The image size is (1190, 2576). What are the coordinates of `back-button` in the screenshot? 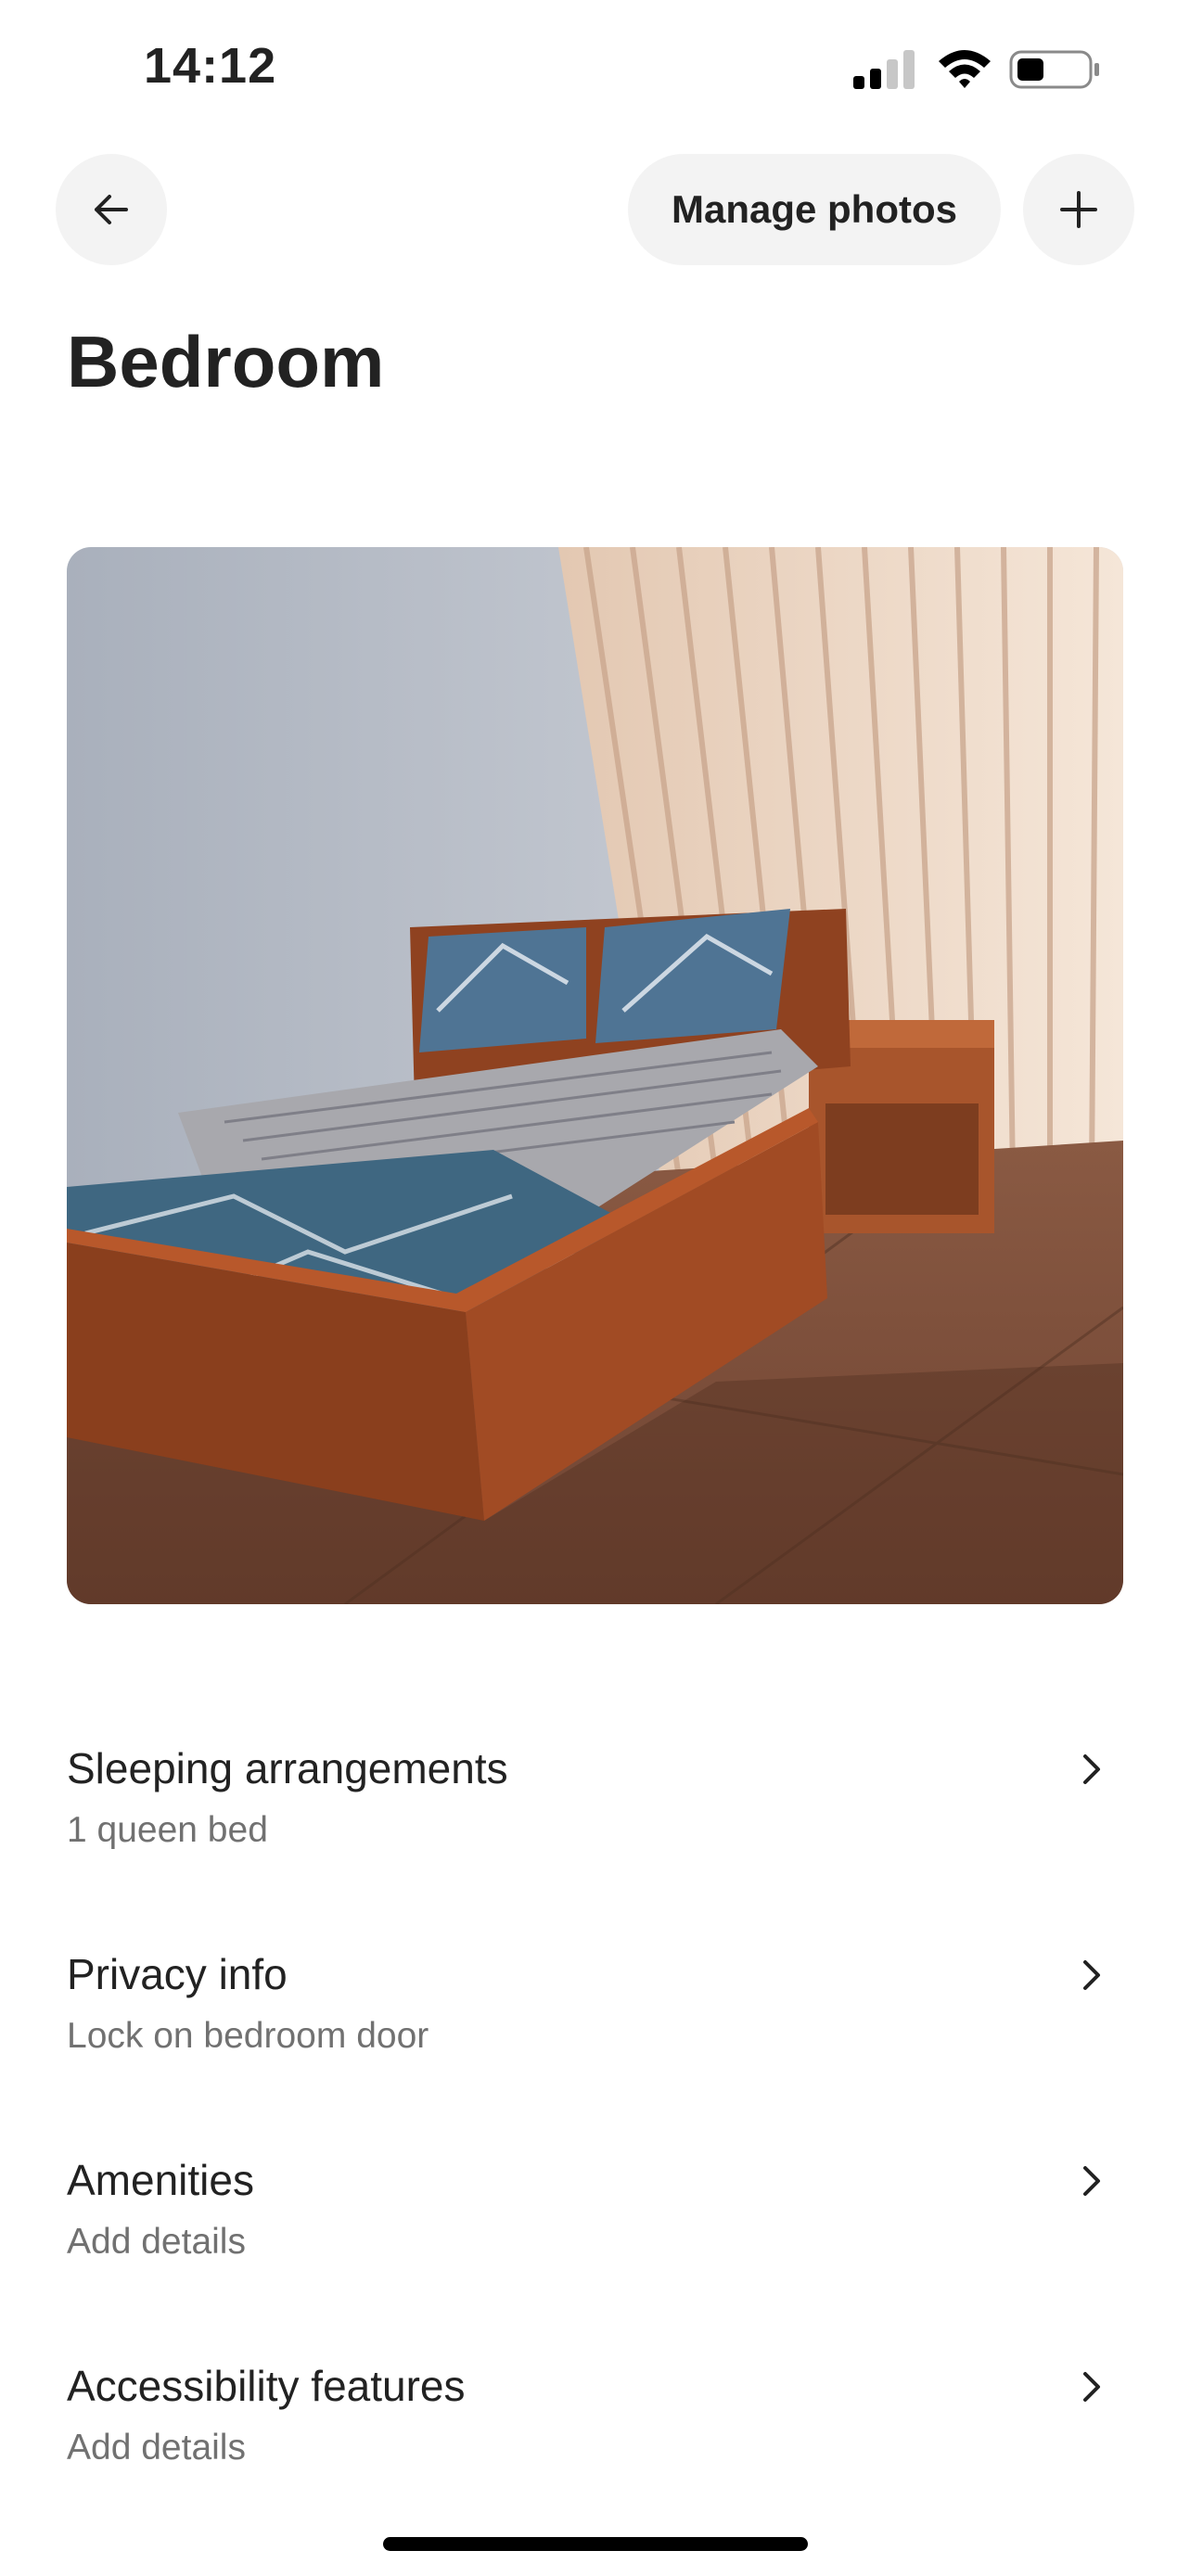 It's located at (111, 209).